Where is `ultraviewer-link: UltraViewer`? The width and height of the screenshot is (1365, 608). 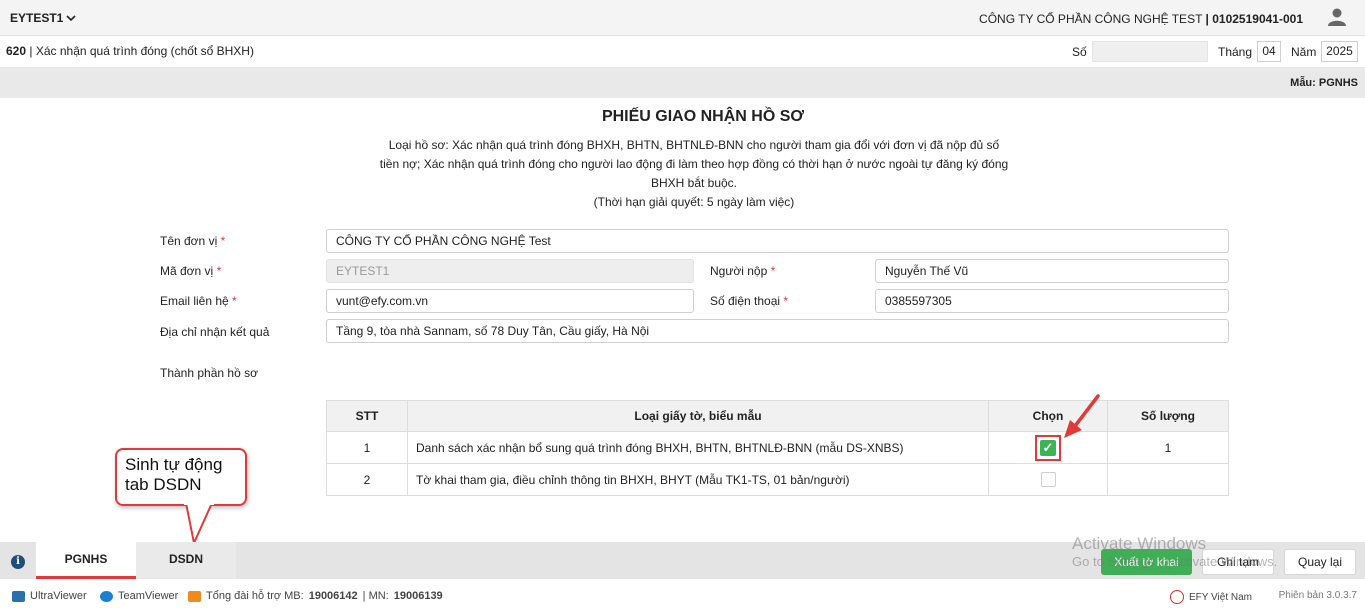
ultraviewer-link: UltraViewer is located at coordinates (49, 596).